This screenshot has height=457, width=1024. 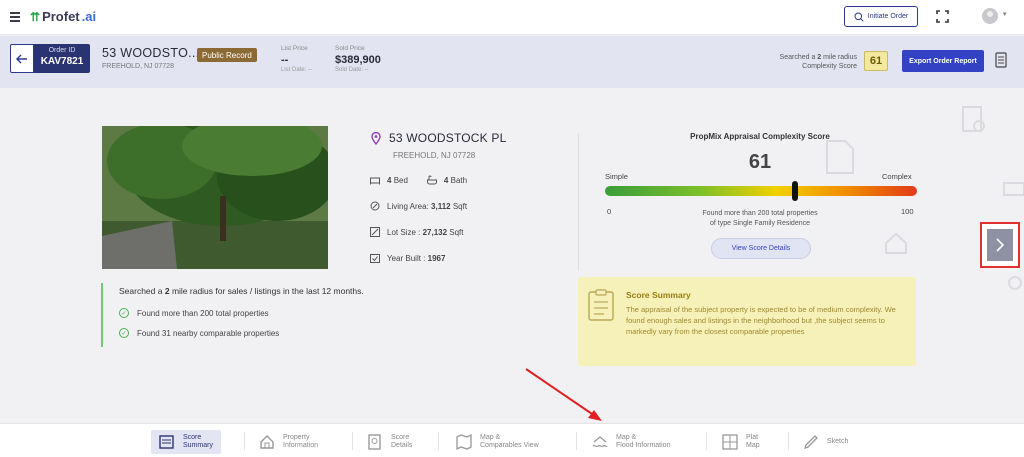 I want to click on avatar, so click(x=990, y=16).